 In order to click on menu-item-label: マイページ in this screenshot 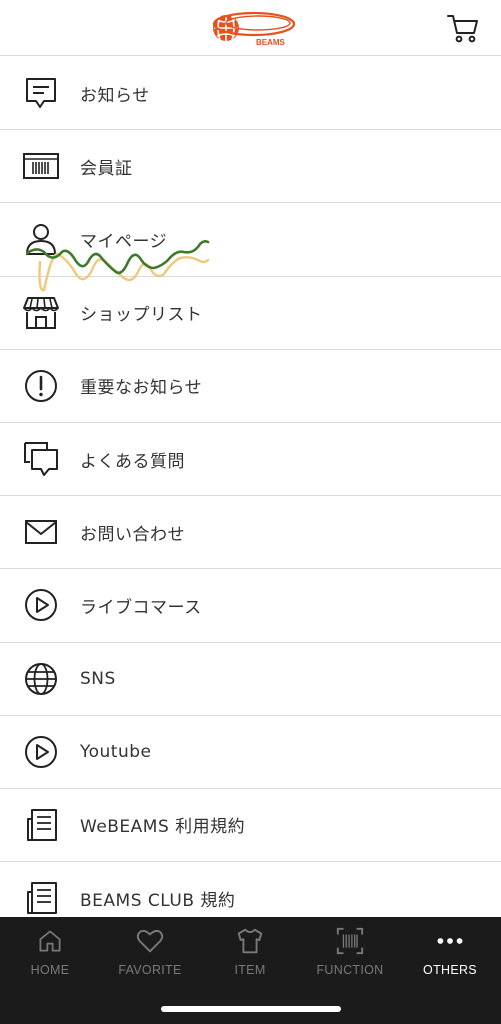, I will do `click(124, 241)`.